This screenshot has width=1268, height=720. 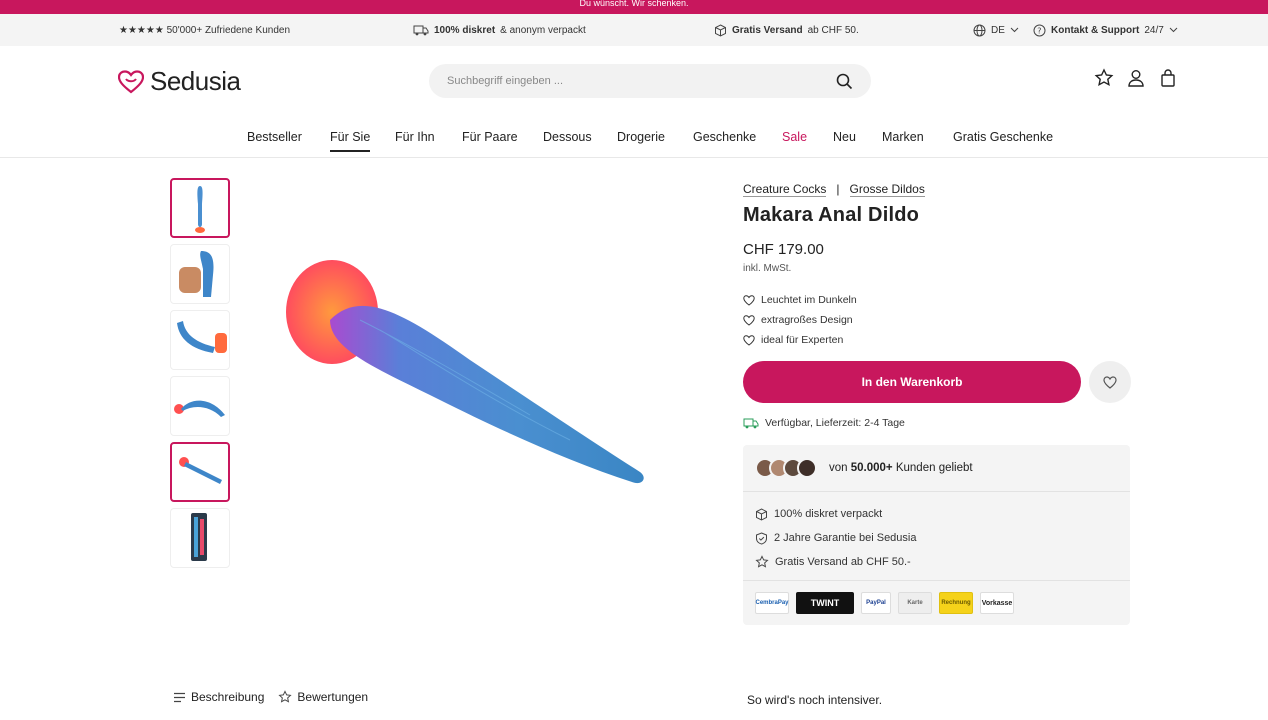 I want to click on header-icons, so click(x=1136, y=78).